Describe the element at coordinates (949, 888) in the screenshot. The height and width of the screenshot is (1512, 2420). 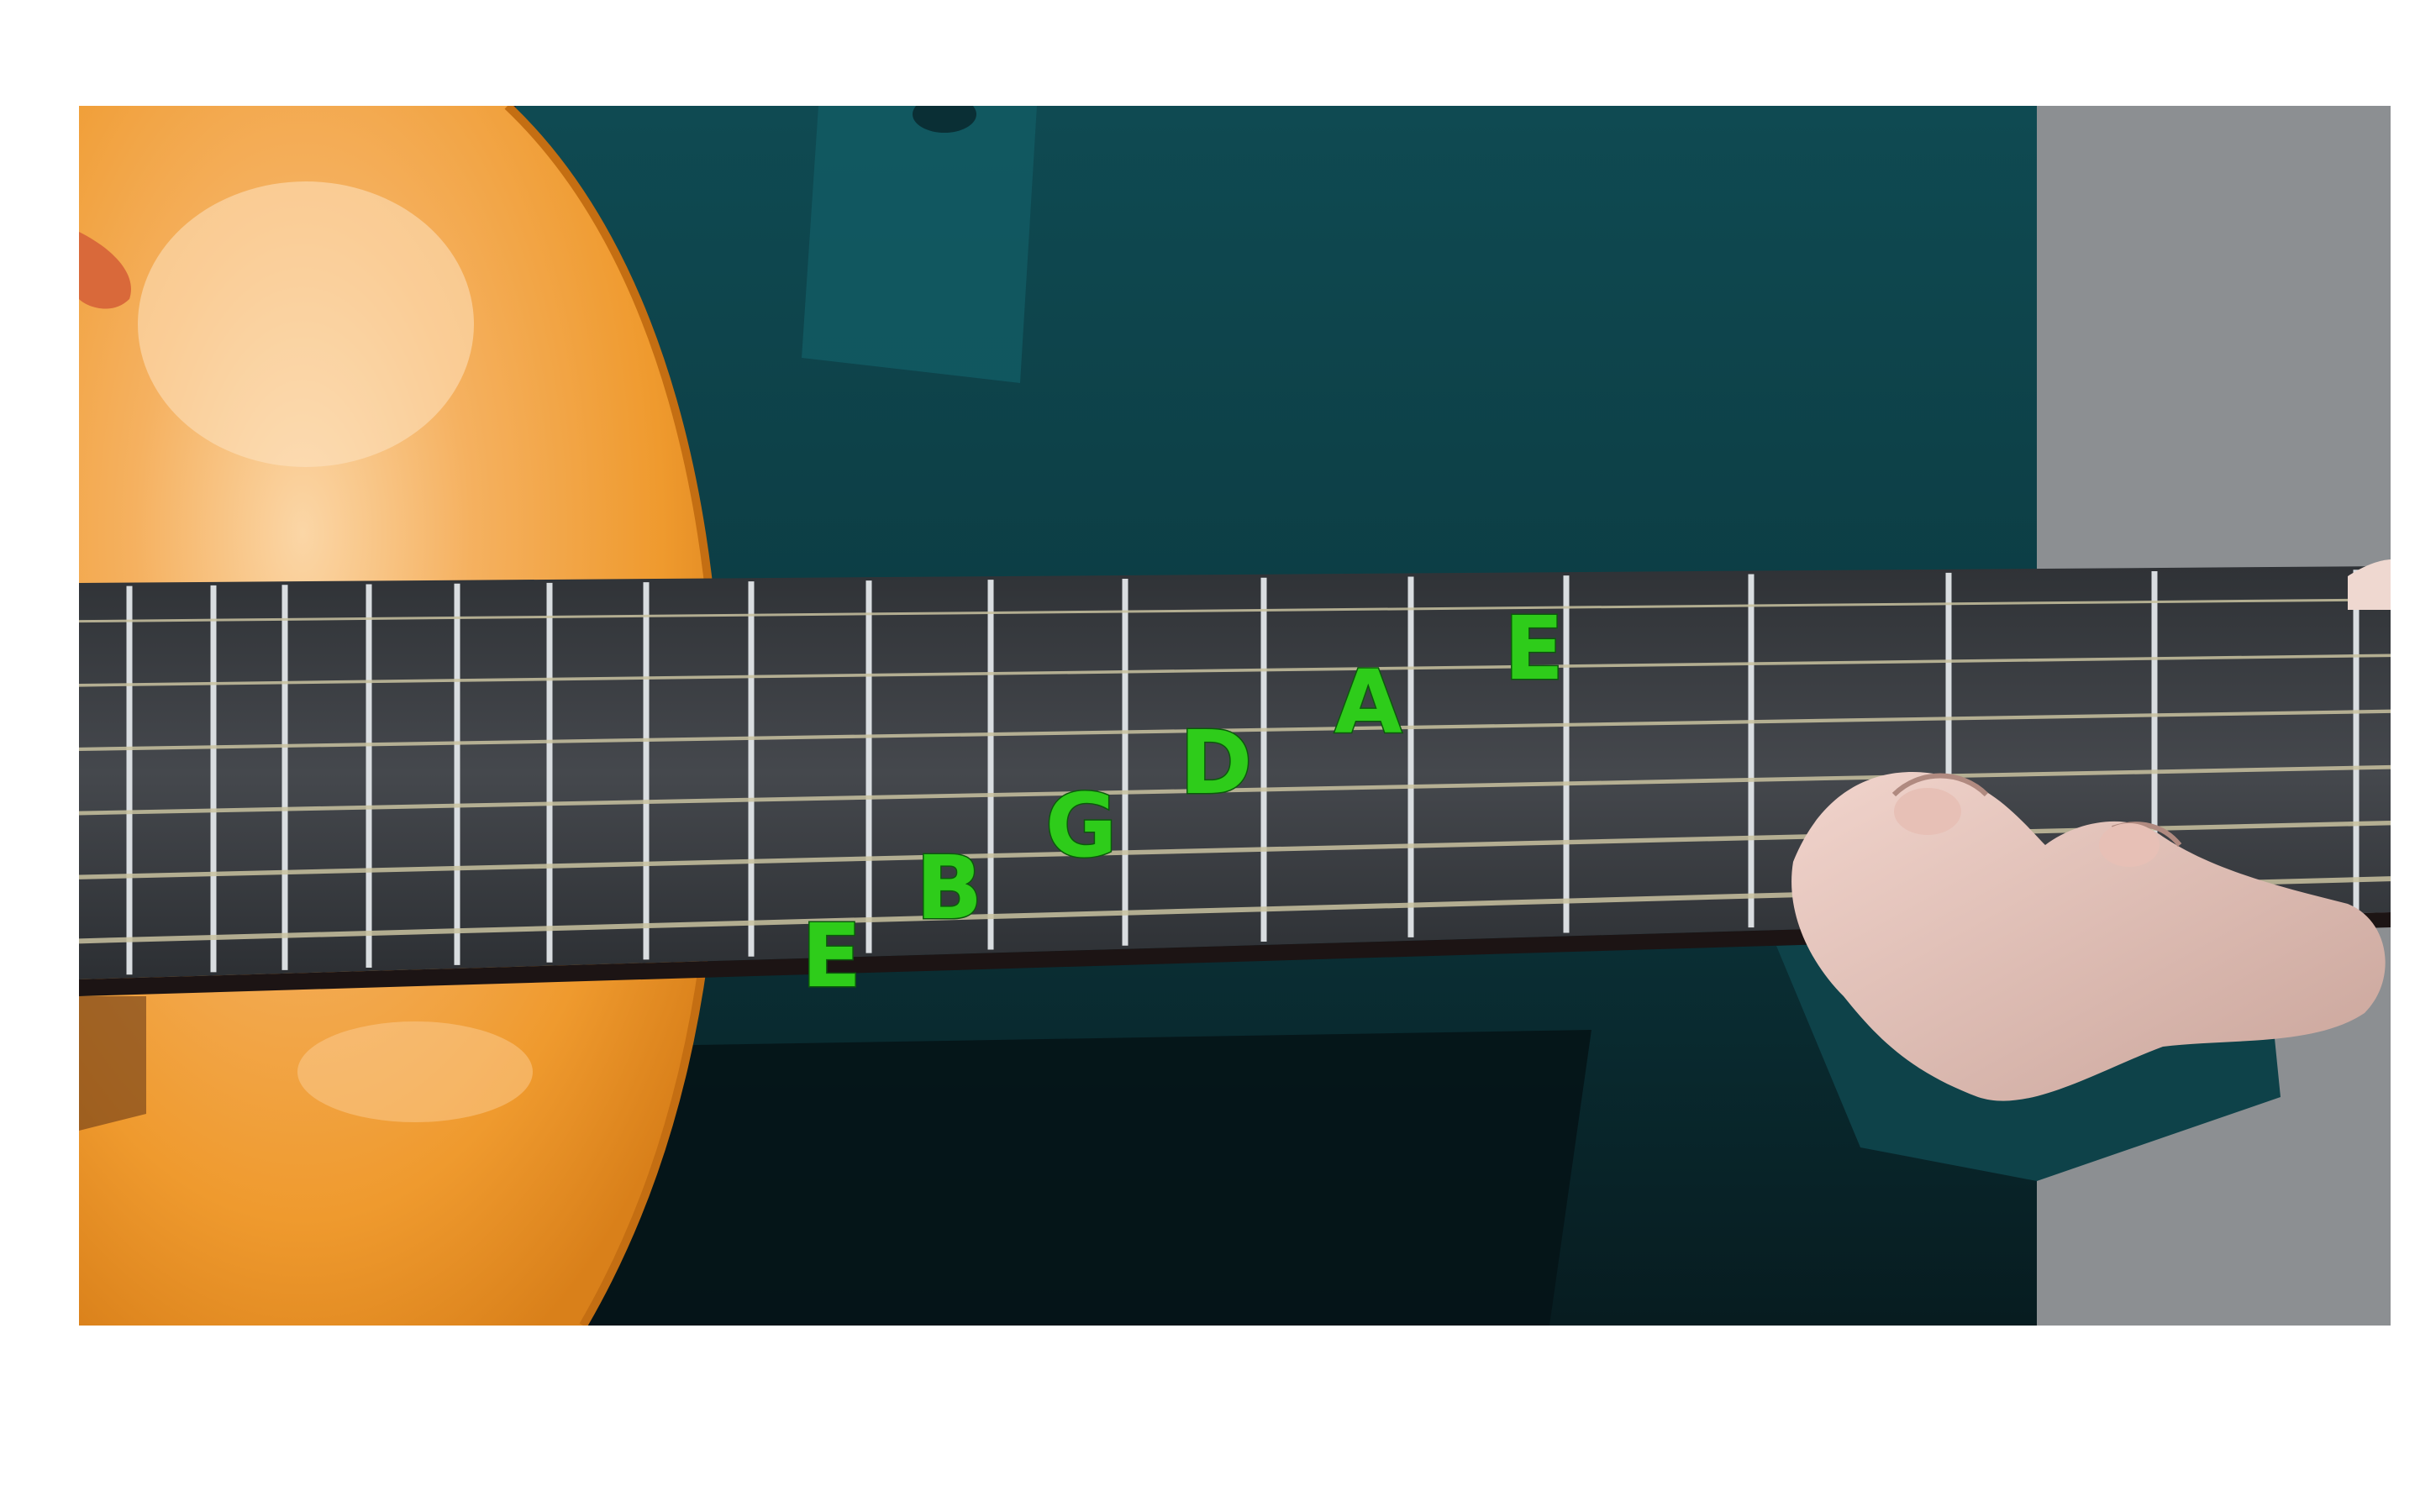
I see `string-label-b: B` at that location.